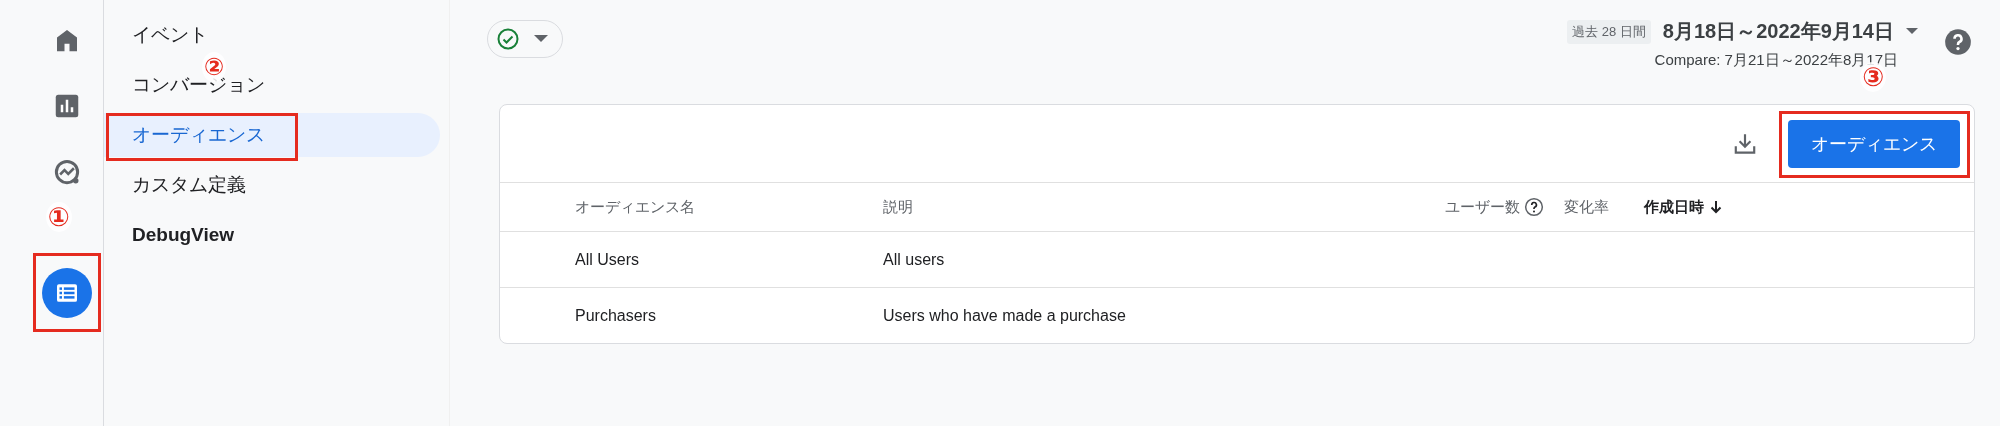 The width and height of the screenshot is (2000, 426). I want to click on column-header: オーディエンス名, so click(635, 207).